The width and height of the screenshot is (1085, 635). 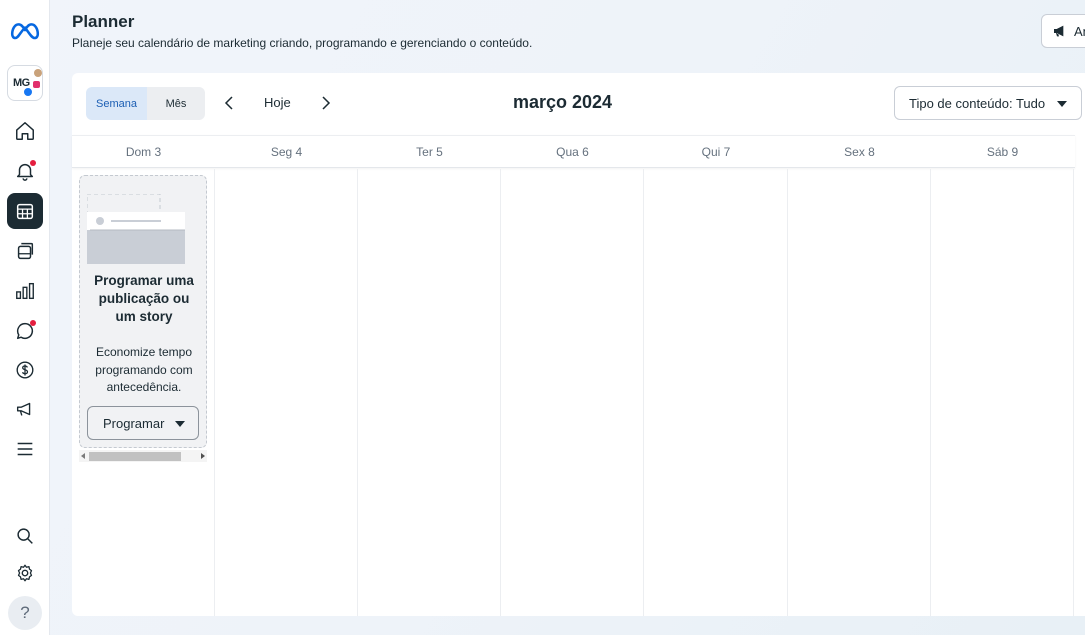 I want to click on advertise-button: An, so click(x=1063, y=31).